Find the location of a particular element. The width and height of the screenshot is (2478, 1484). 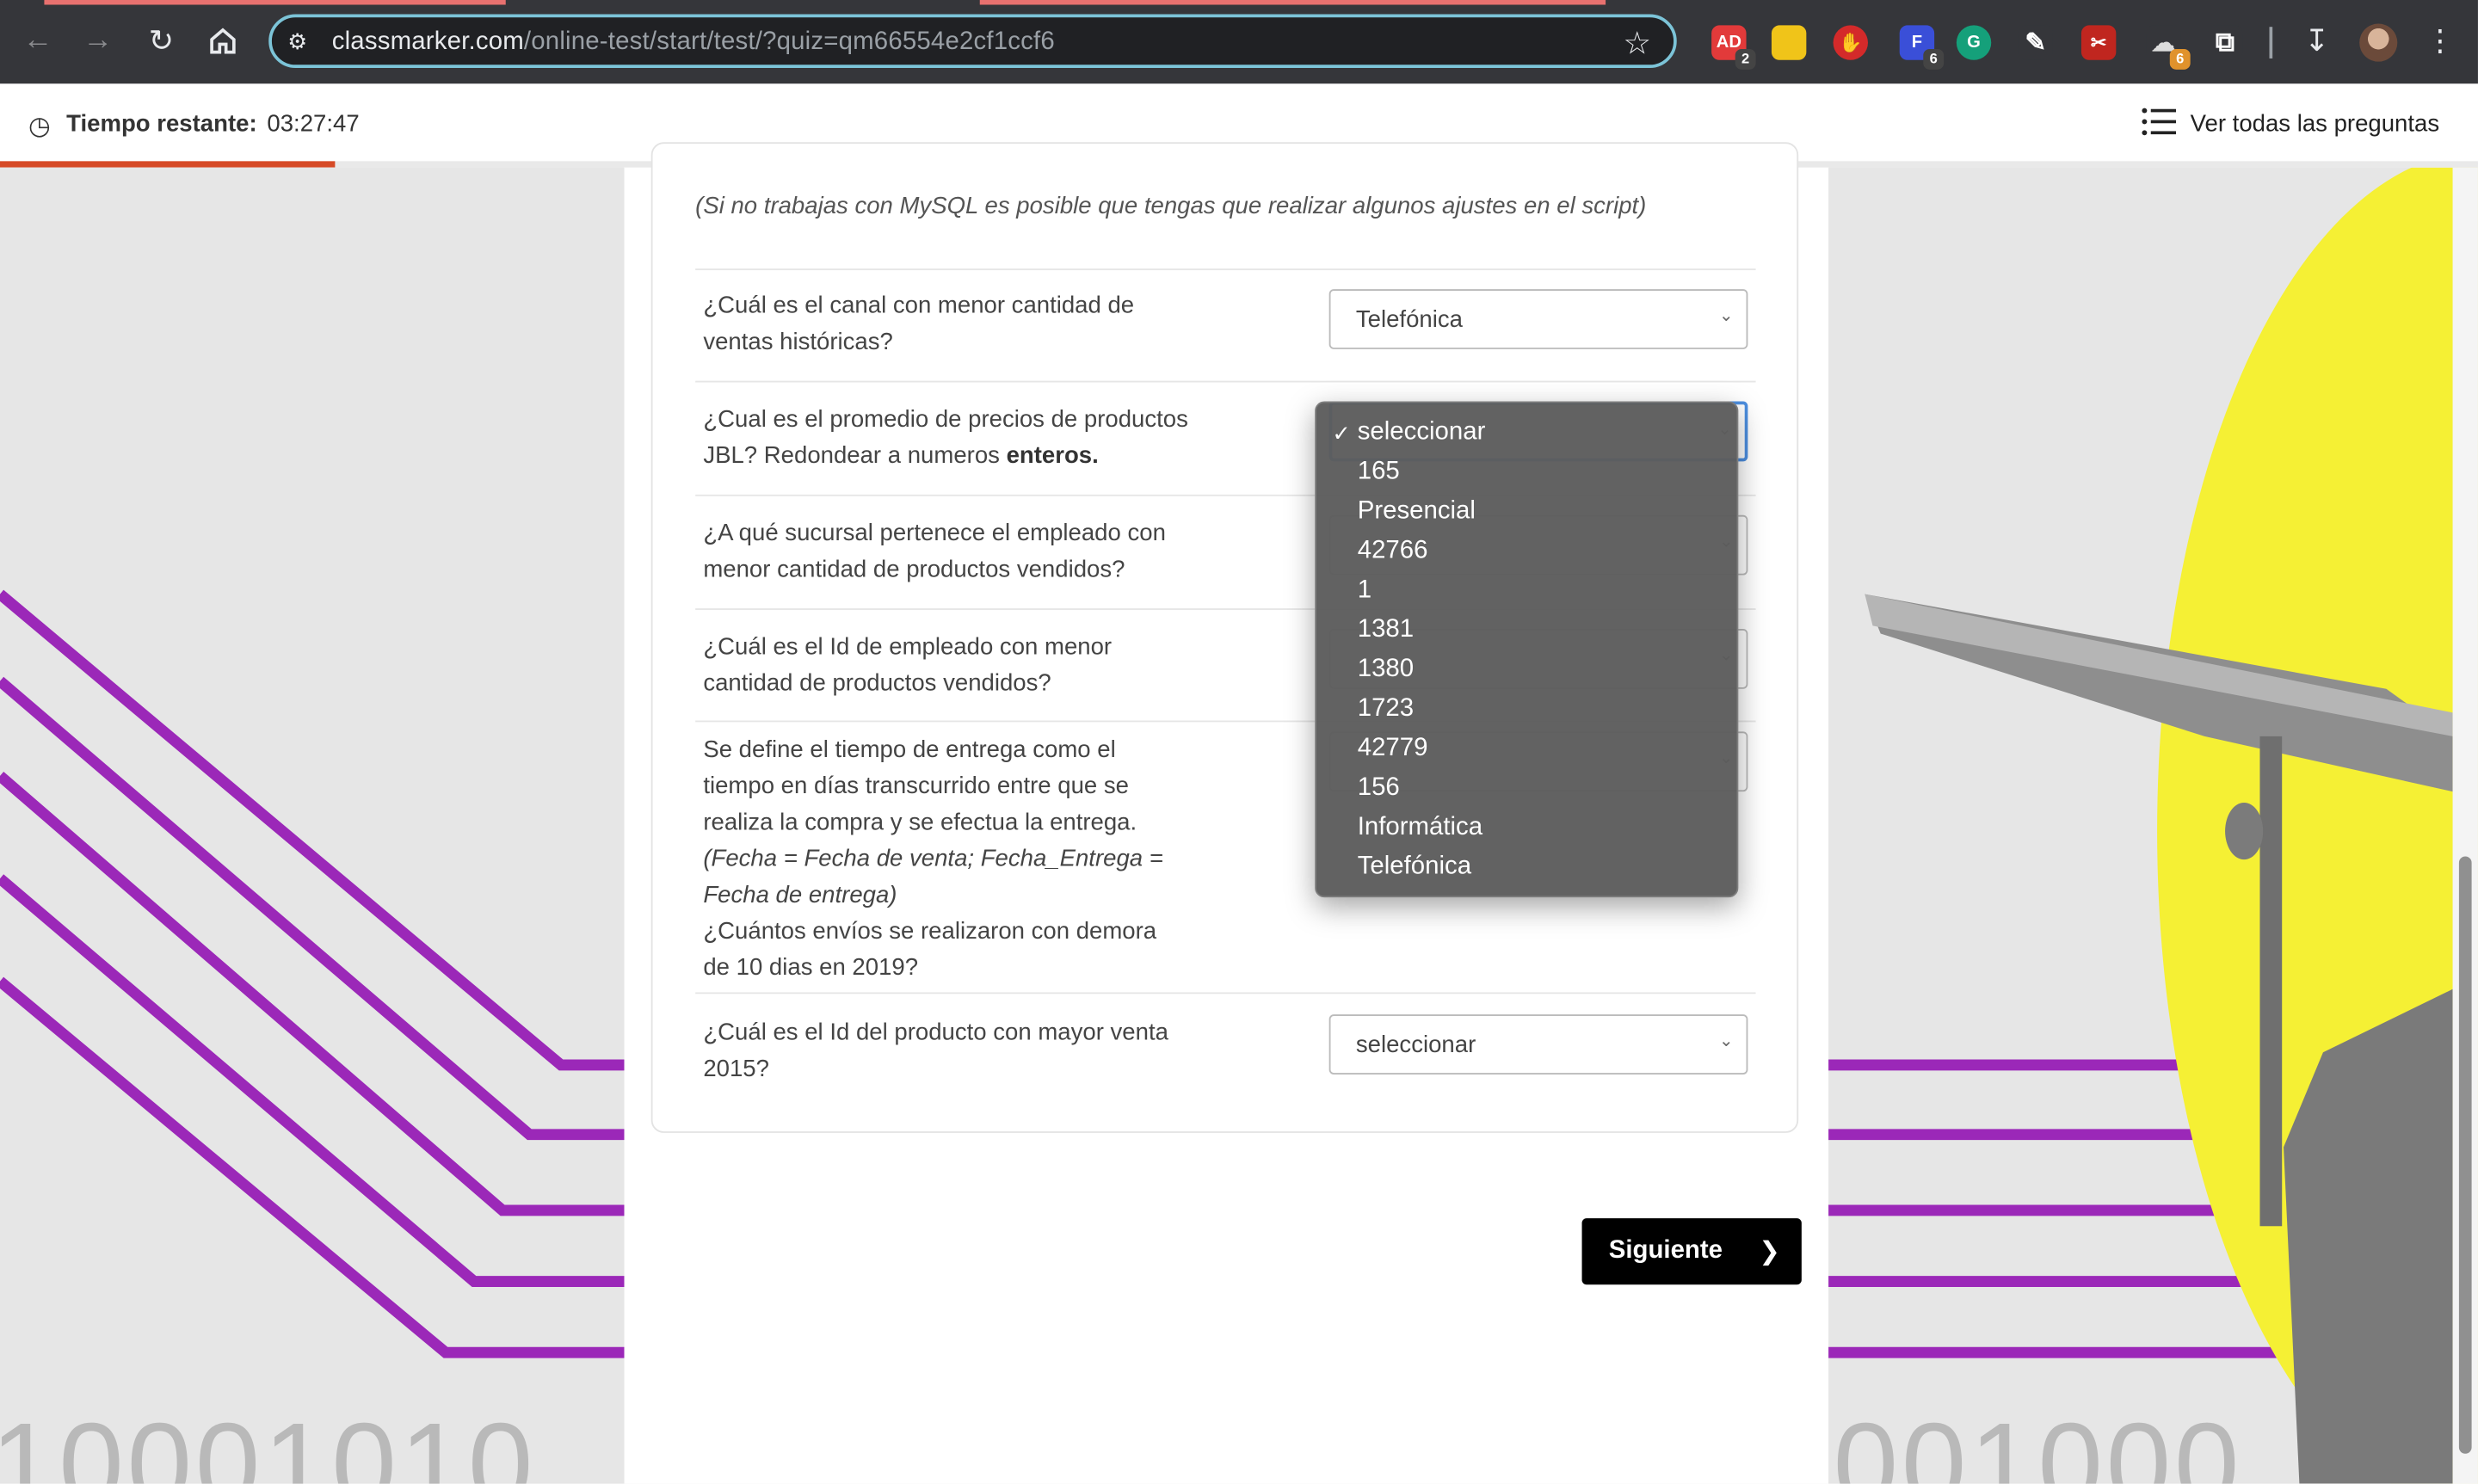

next-button-label: Siguiente is located at coordinates (1665, 1251).